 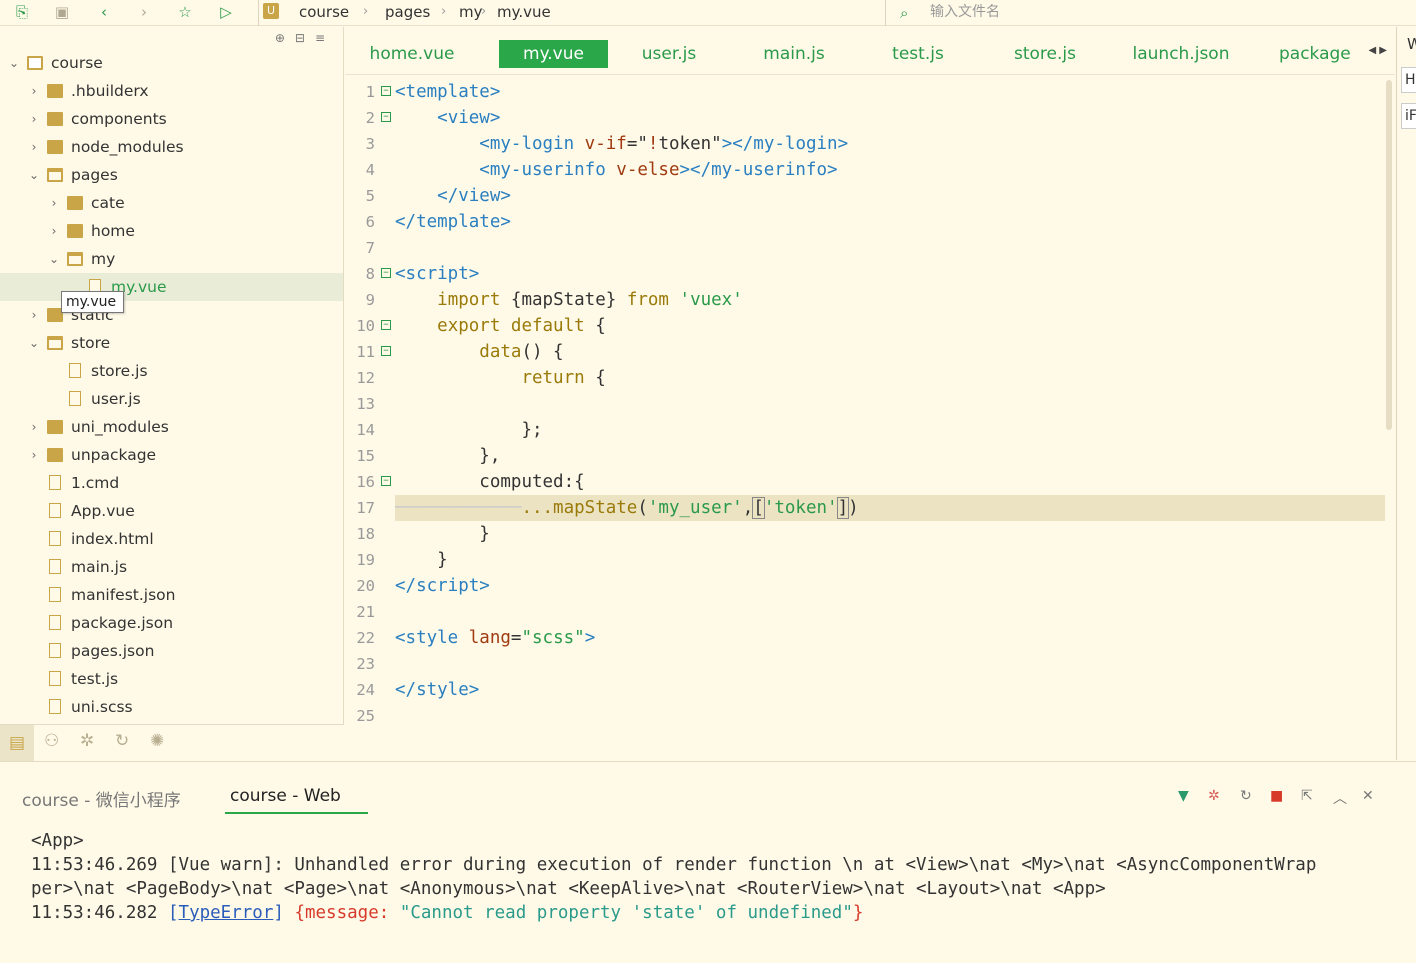 What do you see at coordinates (185, 12) in the screenshot?
I see `star-icon: ☆` at bounding box center [185, 12].